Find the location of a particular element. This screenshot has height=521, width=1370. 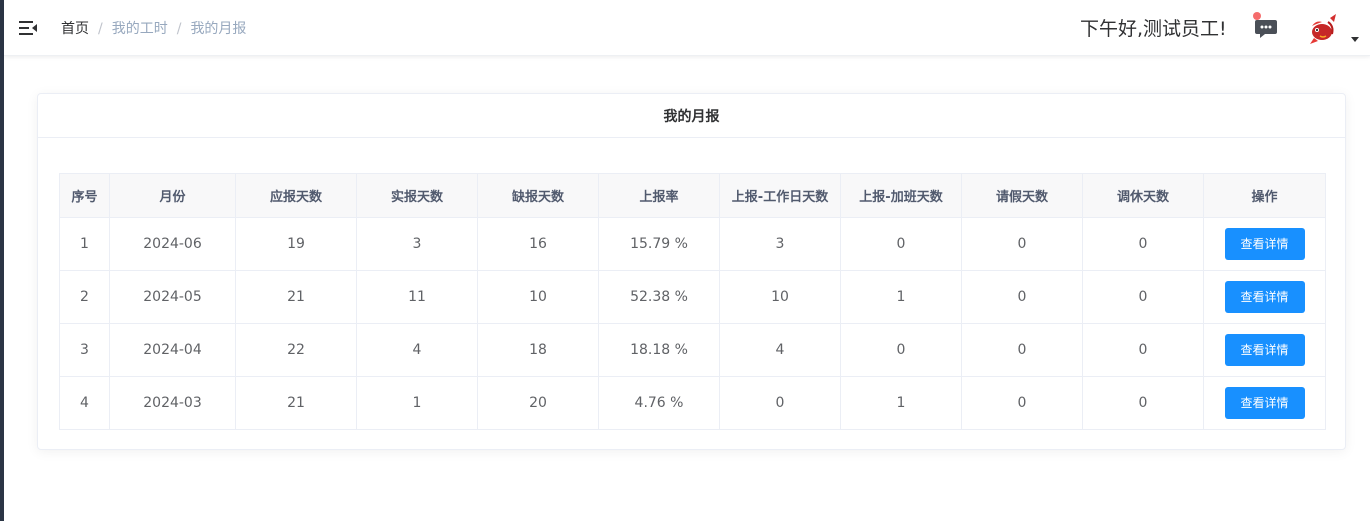

column-header: 月份 is located at coordinates (172, 195).